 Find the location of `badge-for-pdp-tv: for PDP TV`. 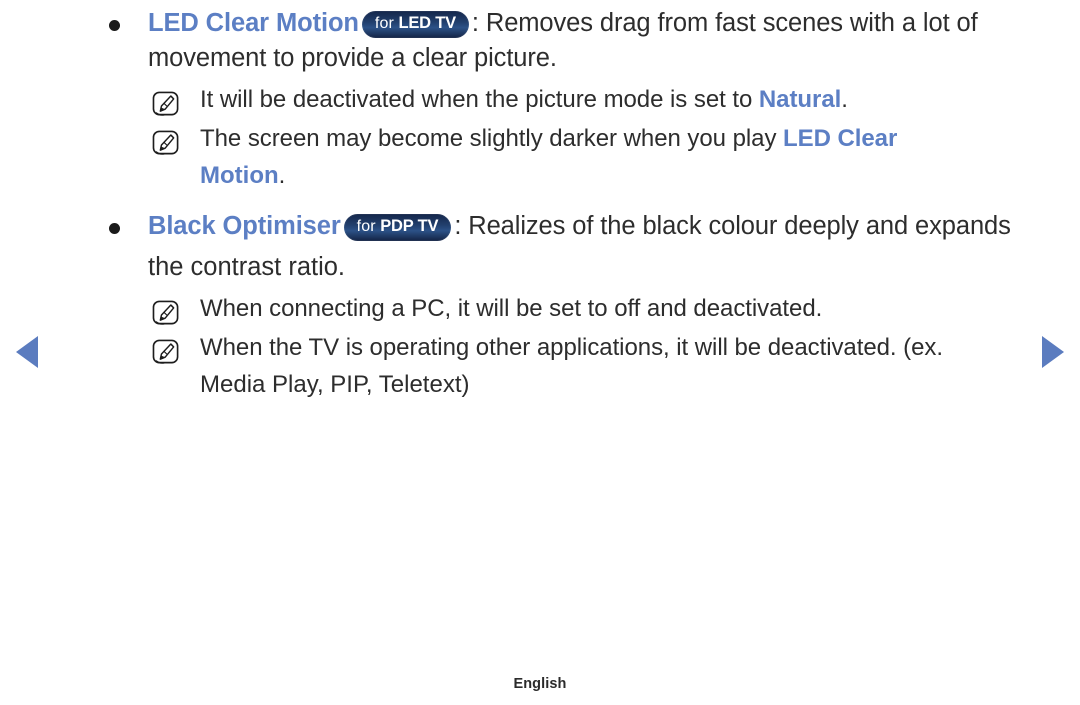

badge-for-pdp-tv: for PDP TV is located at coordinates (397, 227).